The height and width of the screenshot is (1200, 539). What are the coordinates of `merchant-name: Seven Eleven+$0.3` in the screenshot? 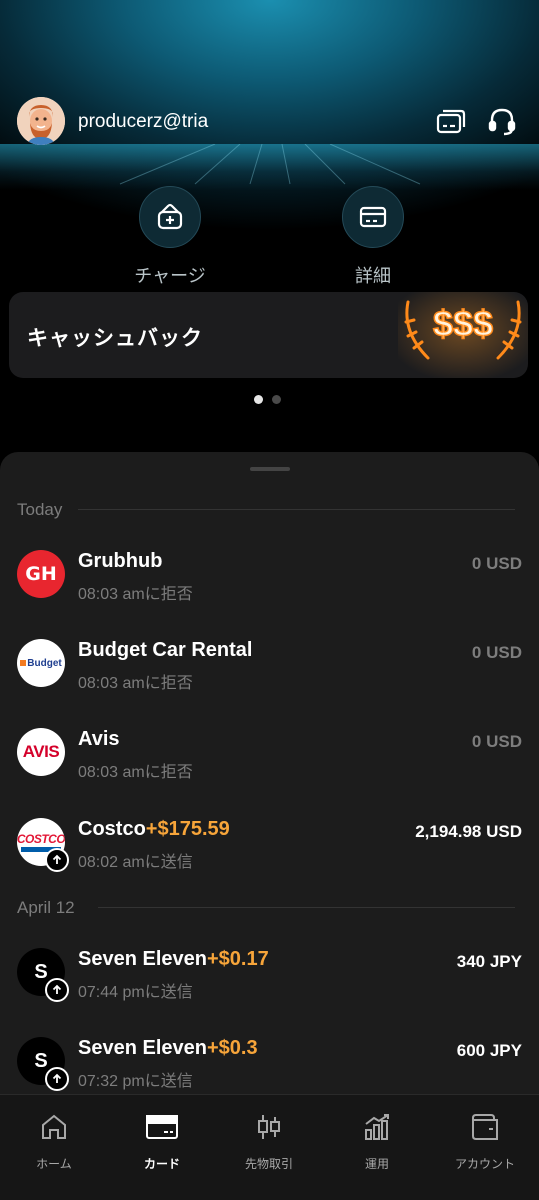 It's located at (168, 1048).